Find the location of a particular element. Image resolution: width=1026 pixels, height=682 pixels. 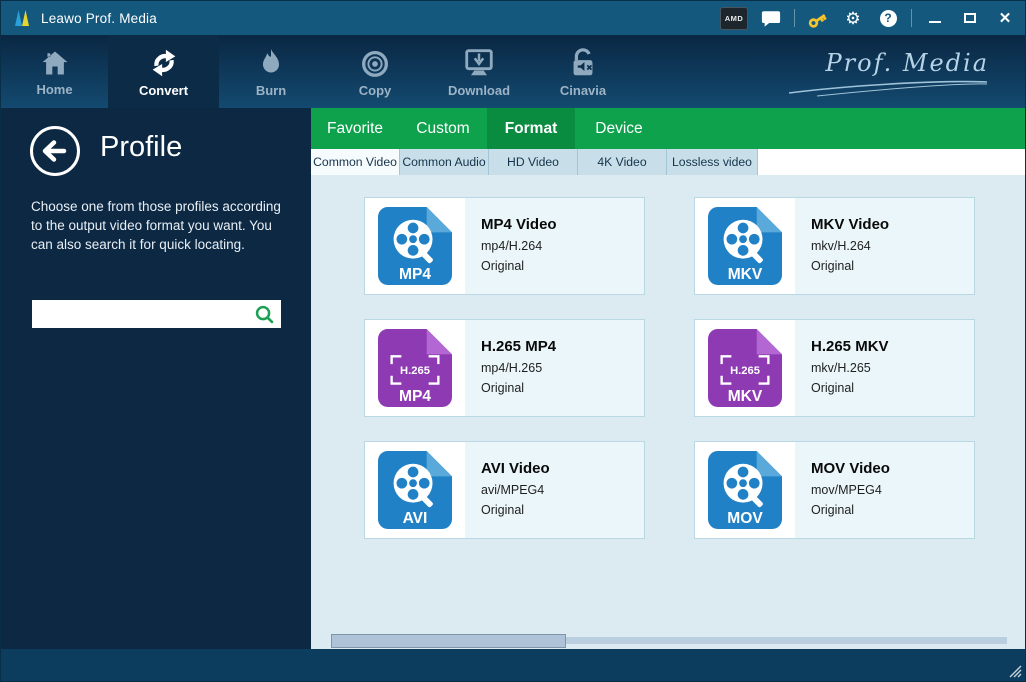

card-icon-zone: MKV is located at coordinates (745, 246).